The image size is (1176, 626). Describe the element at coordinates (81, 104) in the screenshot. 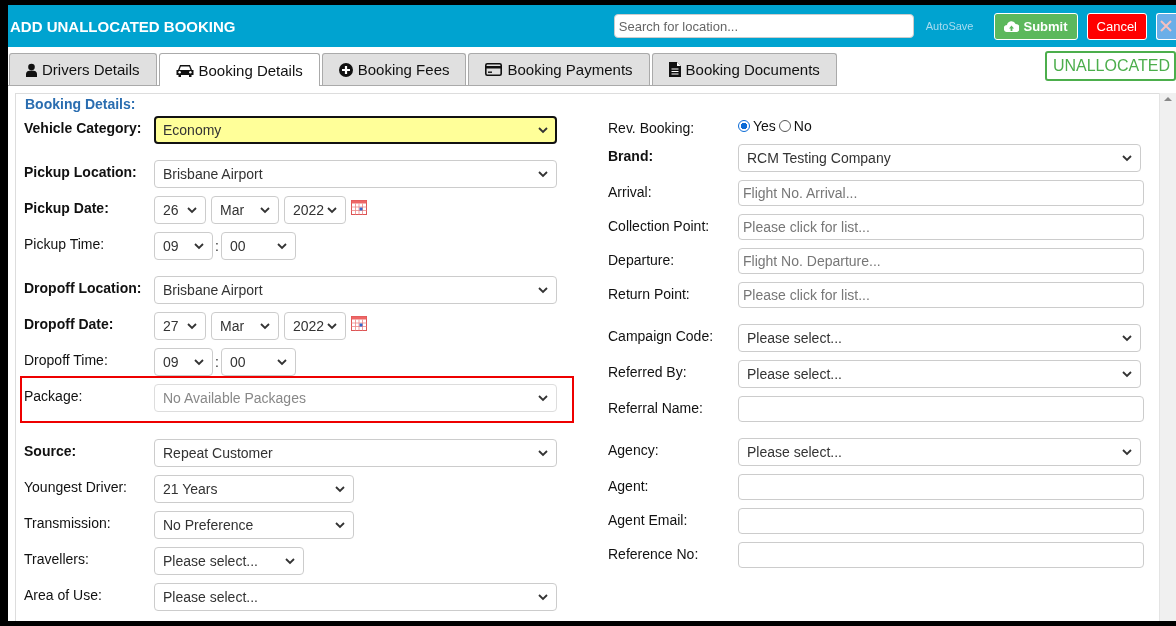

I see `section-heading: Booking Details:` at that location.